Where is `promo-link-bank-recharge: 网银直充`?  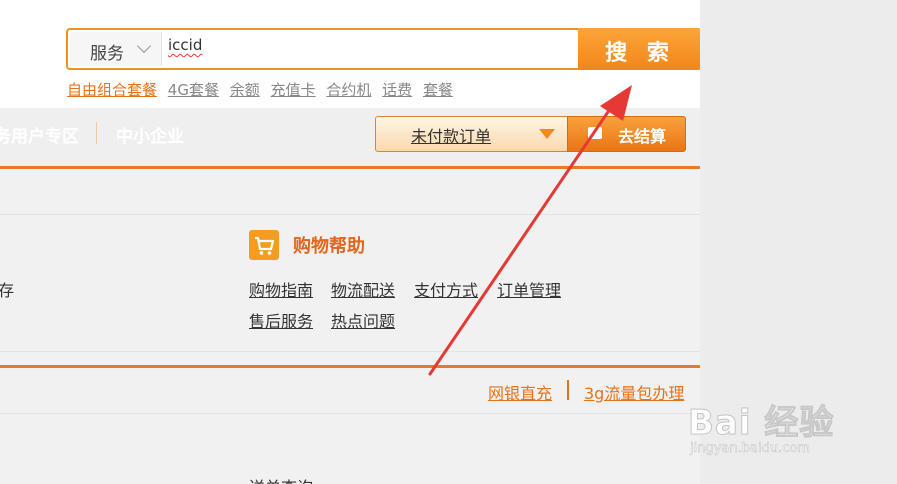 promo-link-bank-recharge: 网银直充 is located at coordinates (520, 392).